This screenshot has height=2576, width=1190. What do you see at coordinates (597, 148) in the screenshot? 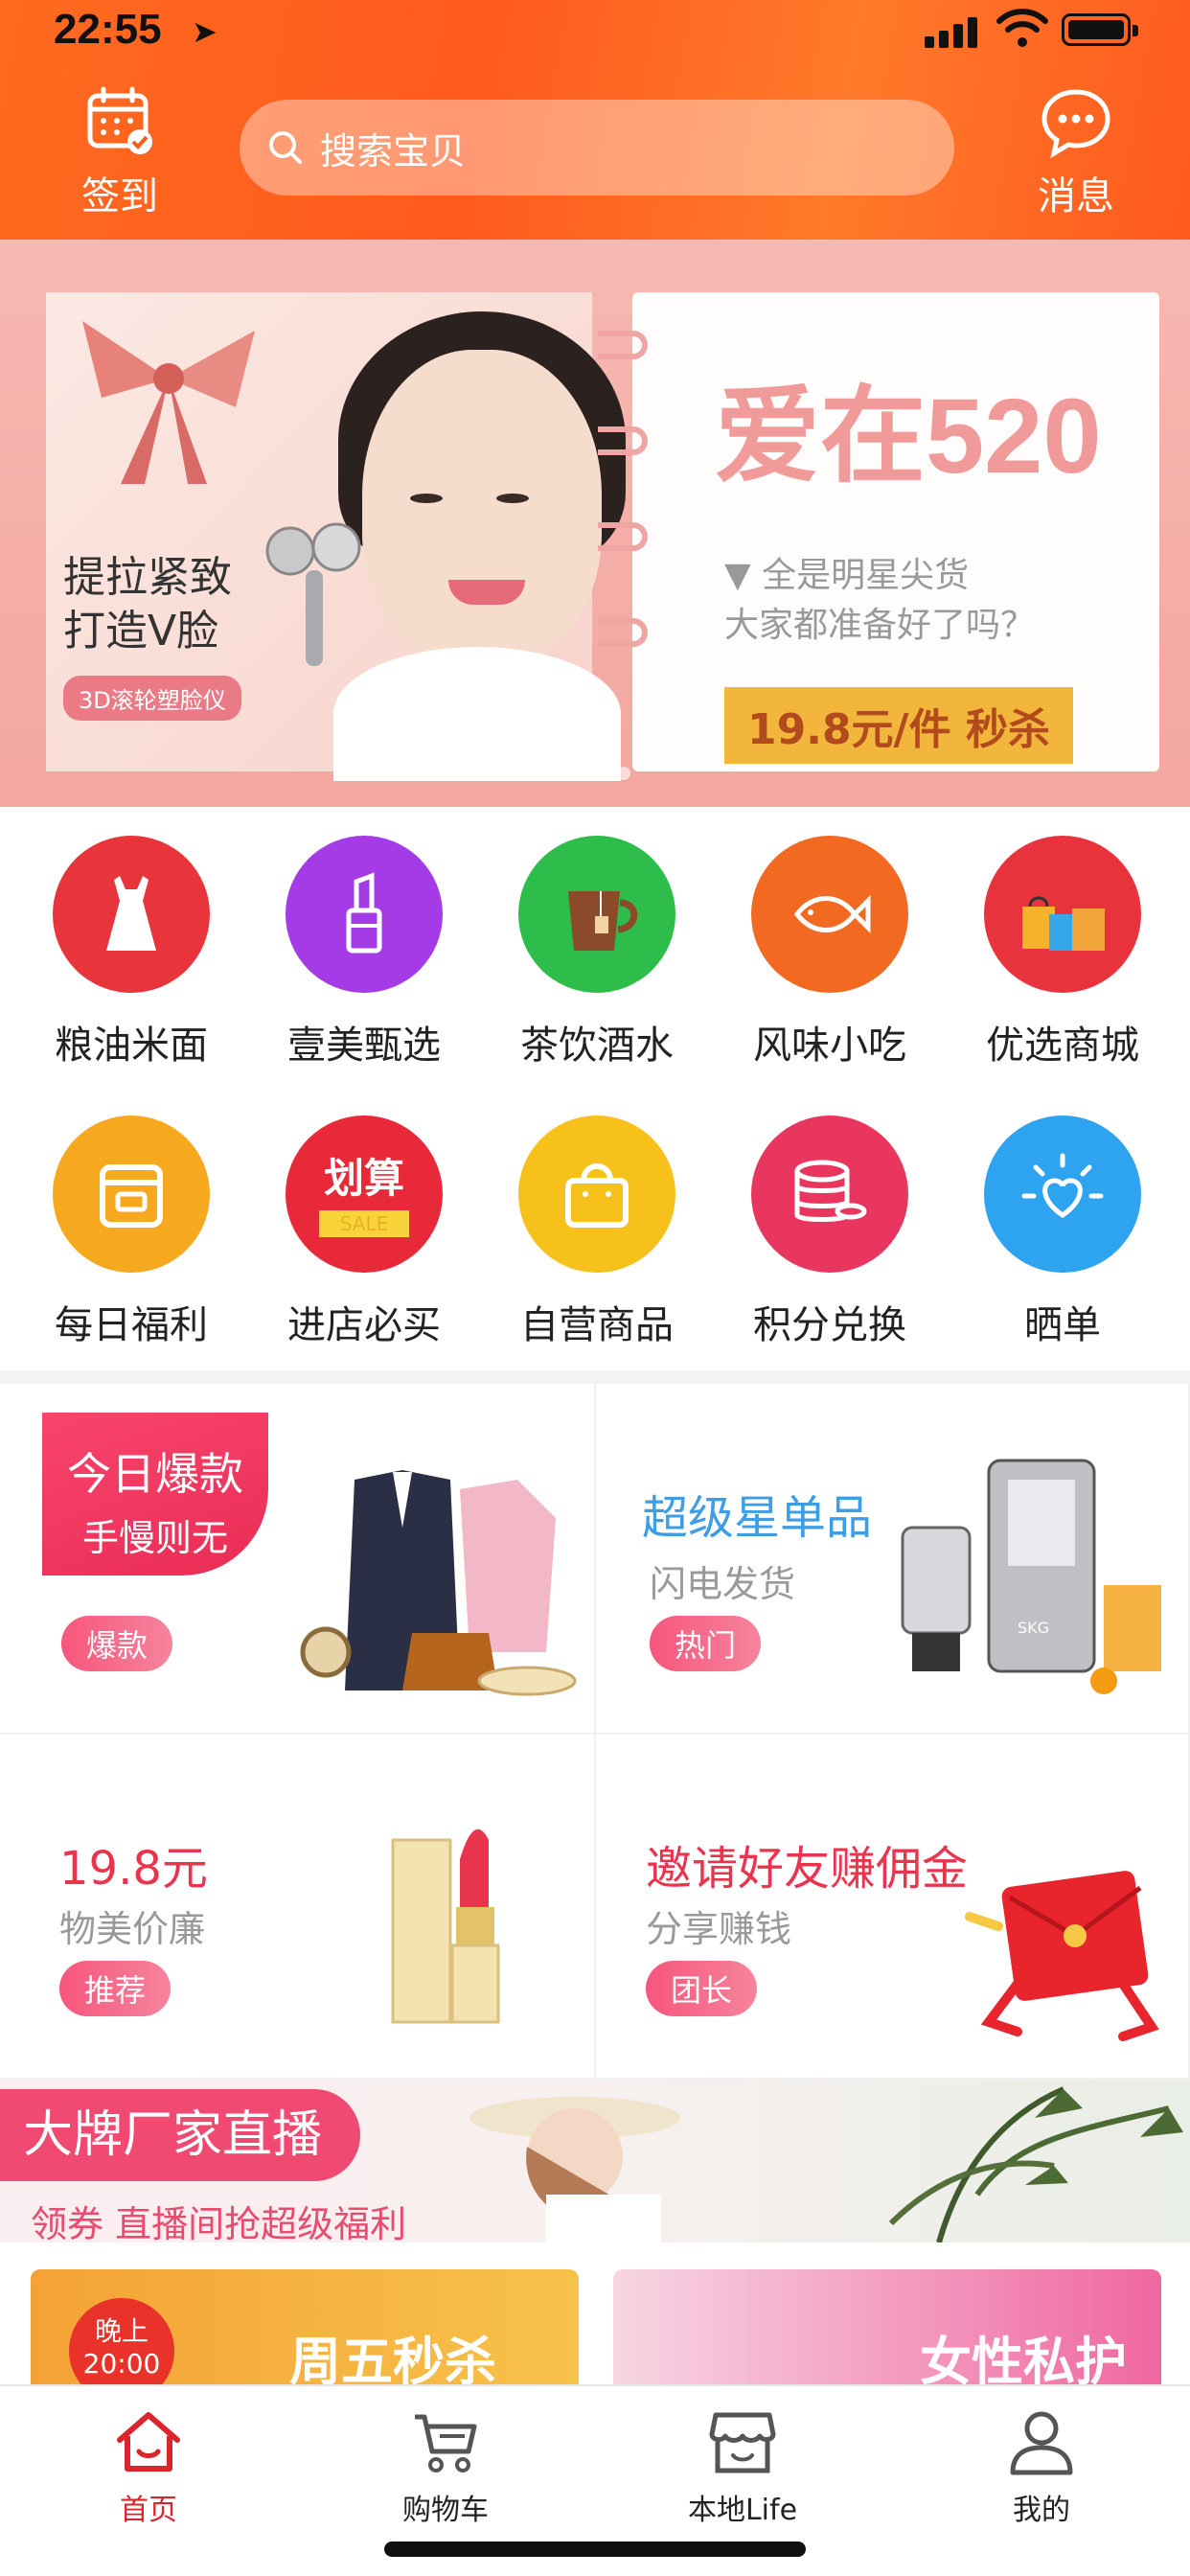
I see `search-input: 搜索宝贝` at bounding box center [597, 148].